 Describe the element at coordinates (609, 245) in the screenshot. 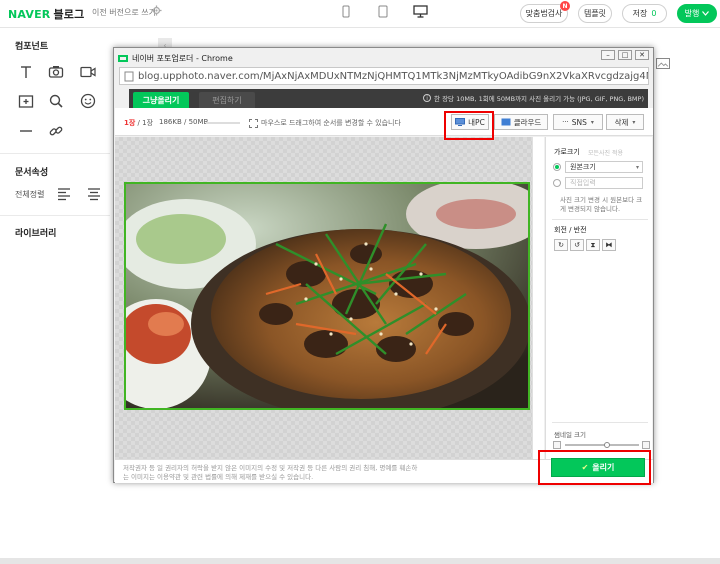

I see `flip-vertical-icon: ⧓` at that location.